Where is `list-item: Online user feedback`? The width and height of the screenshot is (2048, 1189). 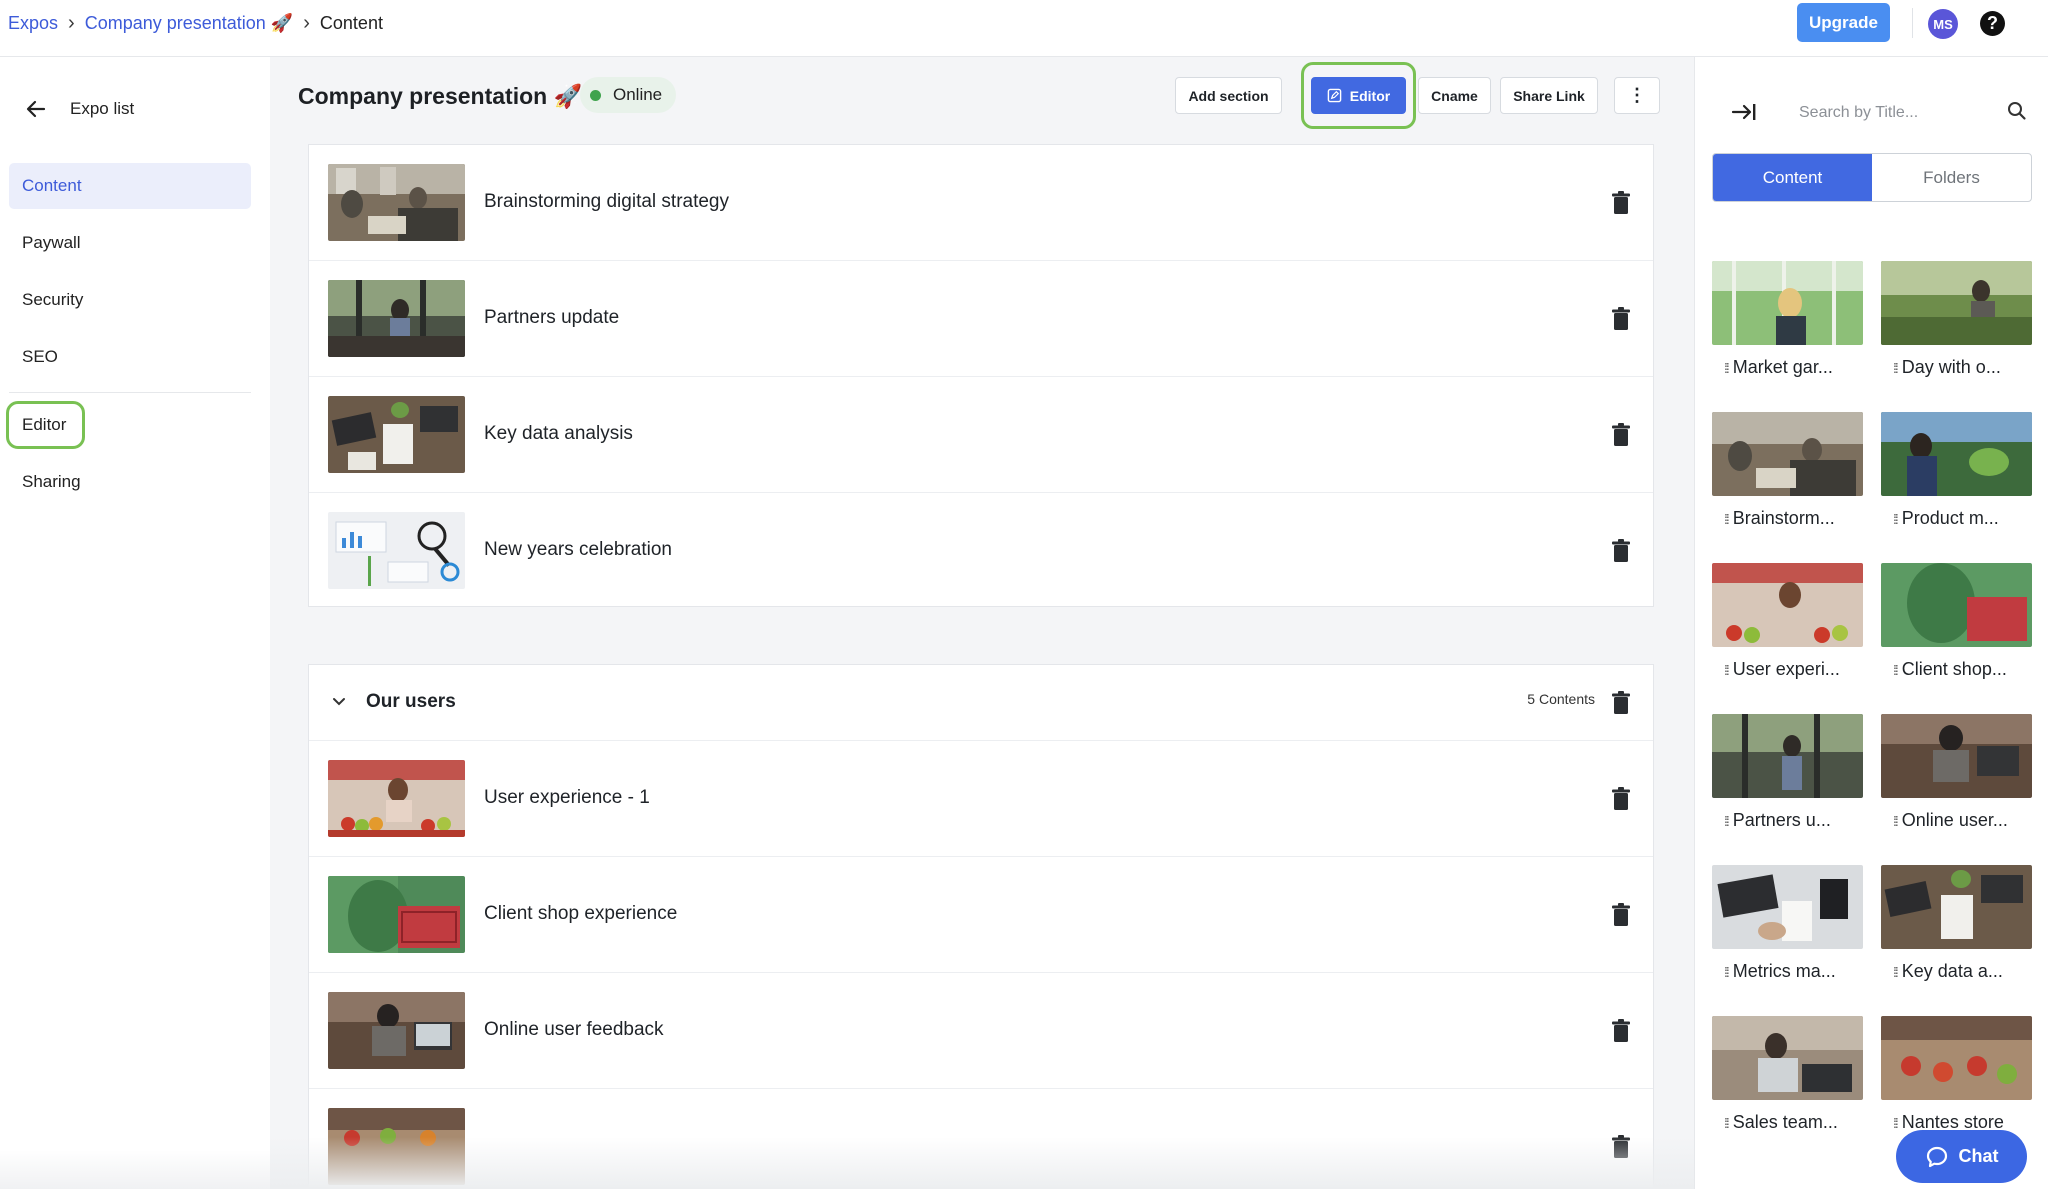 list-item: Online user feedback is located at coordinates (981, 1031).